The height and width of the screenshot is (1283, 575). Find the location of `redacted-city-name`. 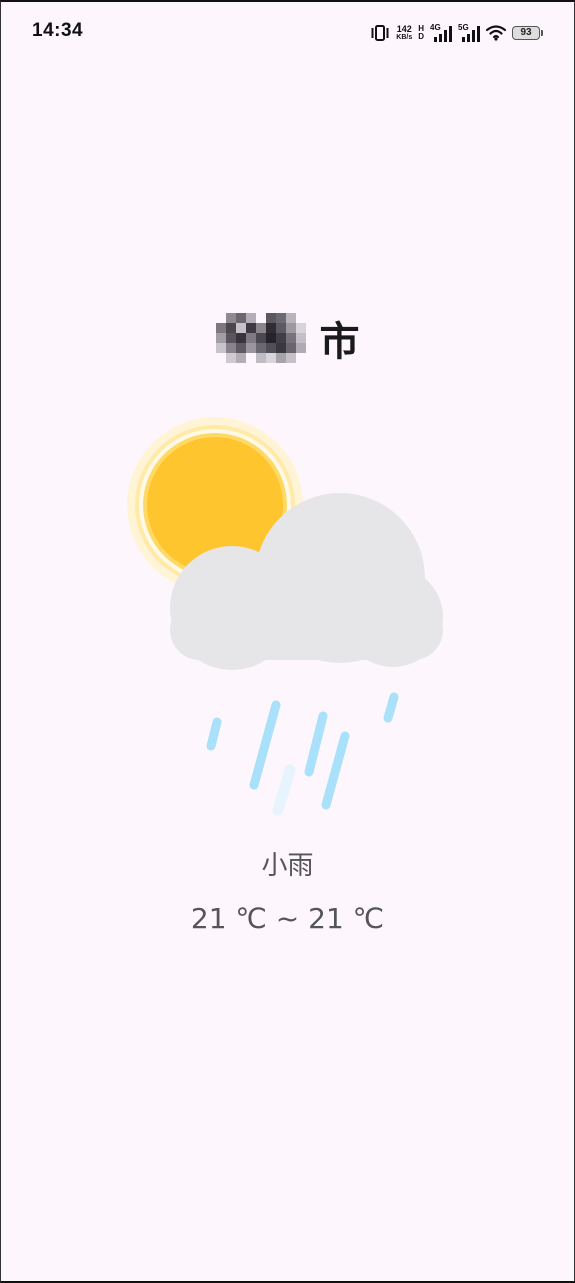

redacted-city-name is located at coordinates (265, 338).